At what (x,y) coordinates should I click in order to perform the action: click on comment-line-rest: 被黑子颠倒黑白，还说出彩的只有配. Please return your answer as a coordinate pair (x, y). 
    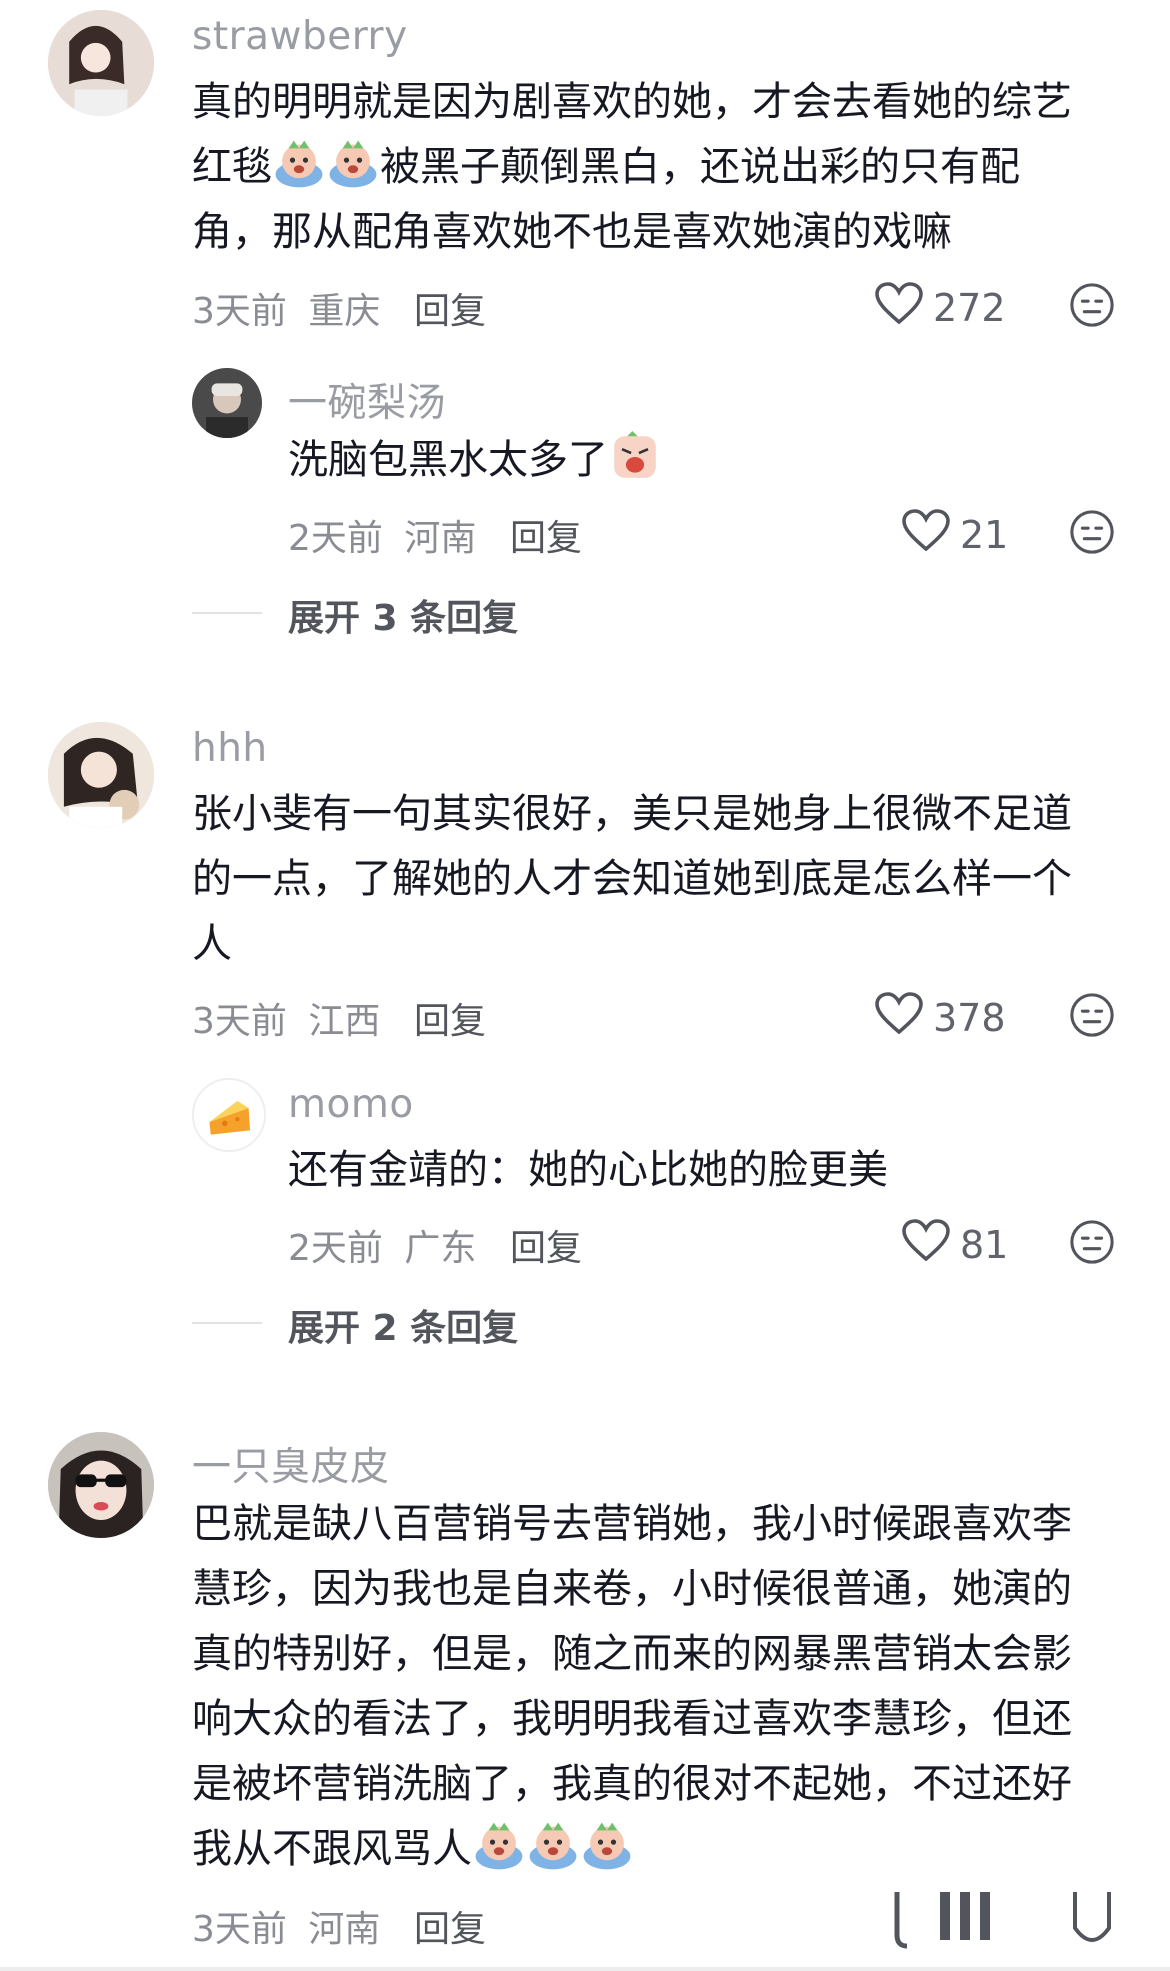
    Looking at the image, I should click on (700, 167).